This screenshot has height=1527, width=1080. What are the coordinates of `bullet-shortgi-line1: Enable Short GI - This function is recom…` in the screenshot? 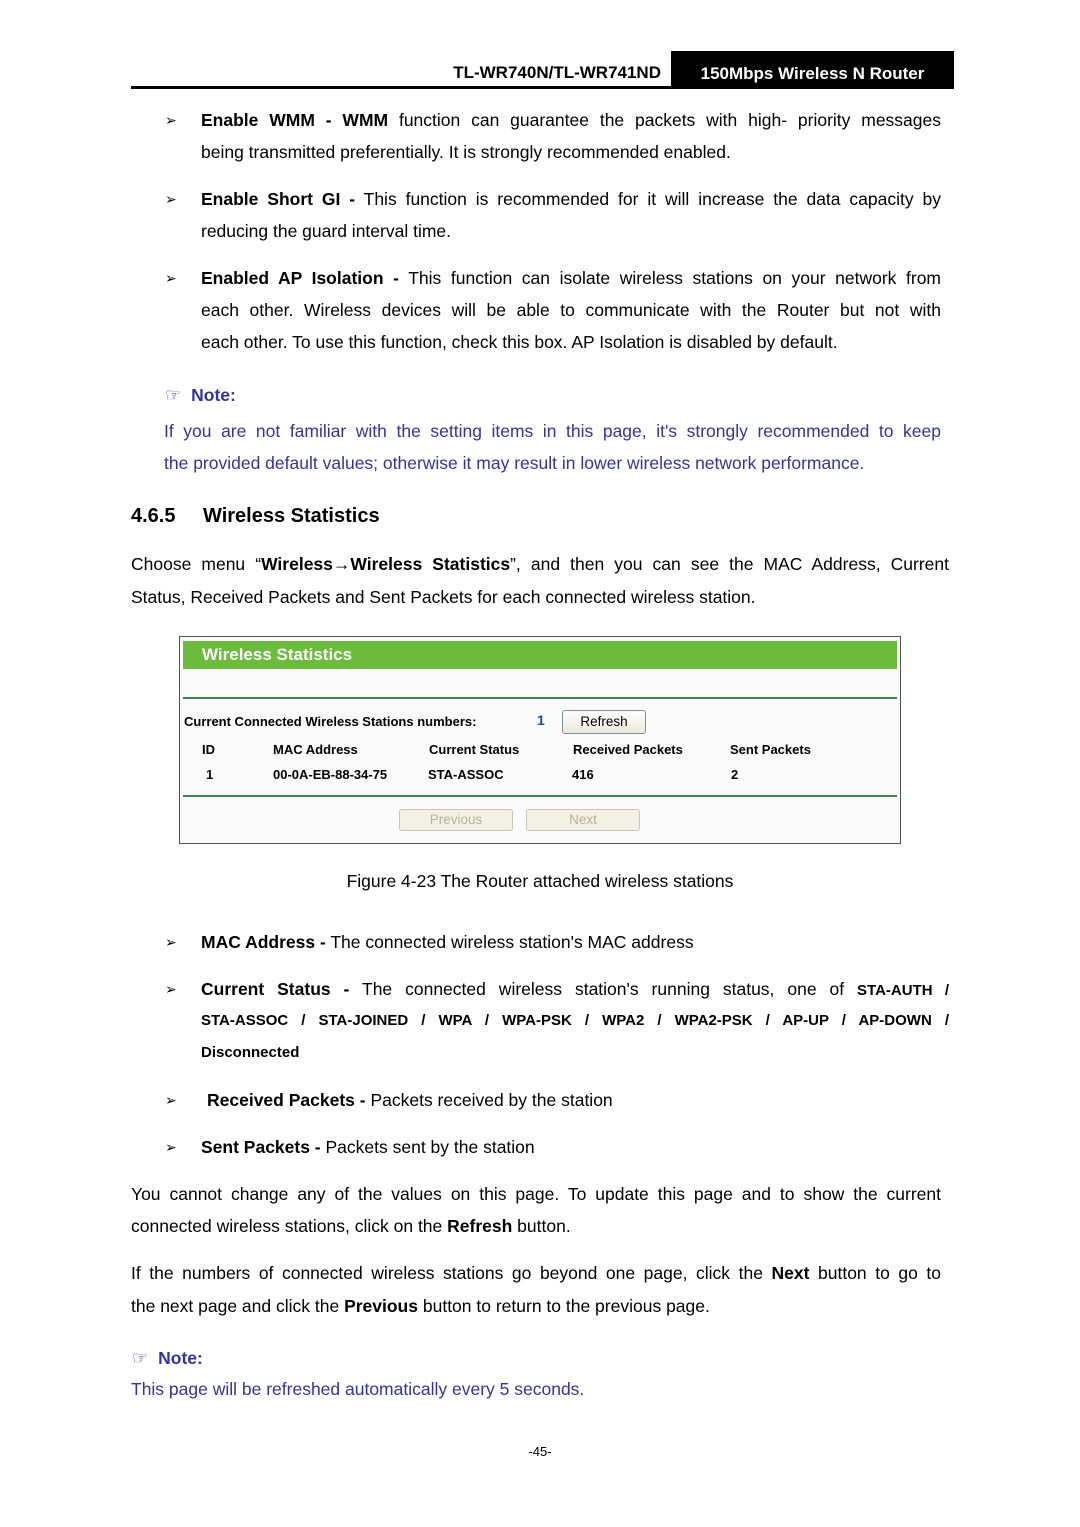 It's located at (571, 199).